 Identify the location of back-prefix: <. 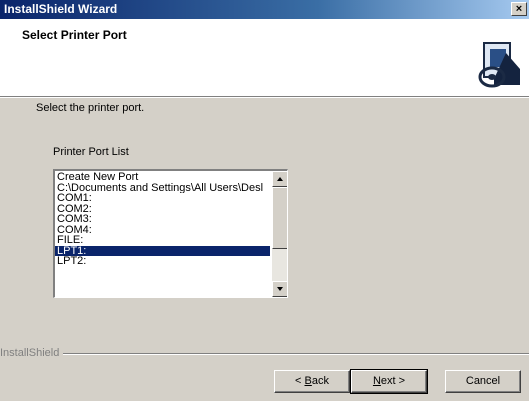
(300, 381).